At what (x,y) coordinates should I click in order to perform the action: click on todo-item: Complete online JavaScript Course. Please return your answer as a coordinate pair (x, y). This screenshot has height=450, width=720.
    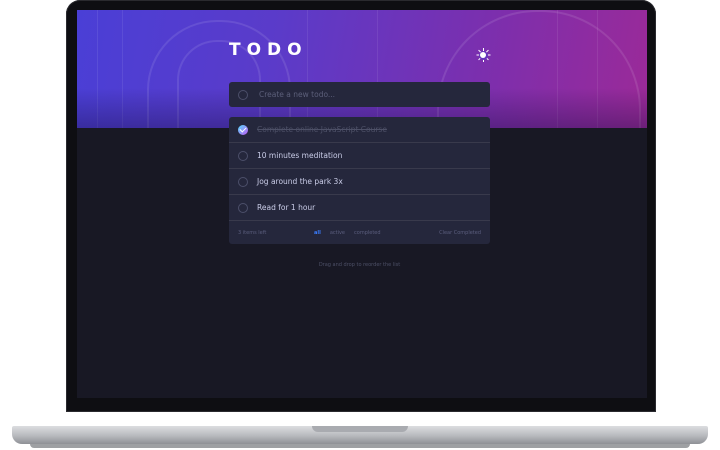
    Looking at the image, I should click on (359, 130).